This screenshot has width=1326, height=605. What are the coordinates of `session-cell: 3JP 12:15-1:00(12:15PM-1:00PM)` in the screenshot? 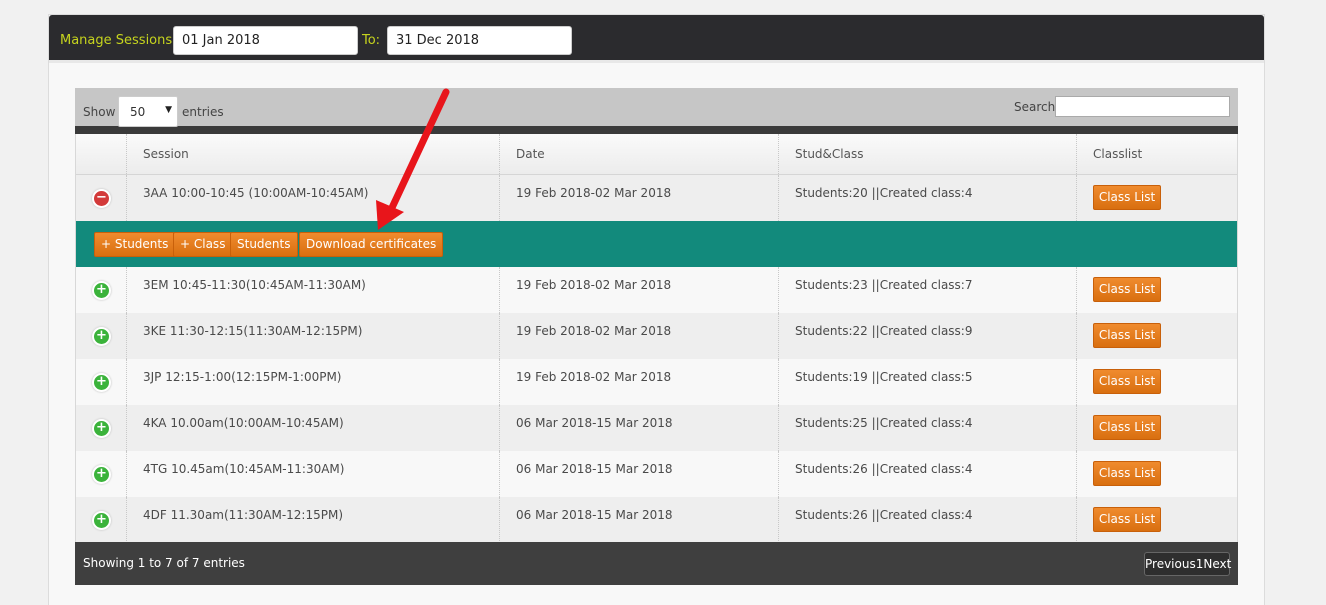 It's located at (312, 382).